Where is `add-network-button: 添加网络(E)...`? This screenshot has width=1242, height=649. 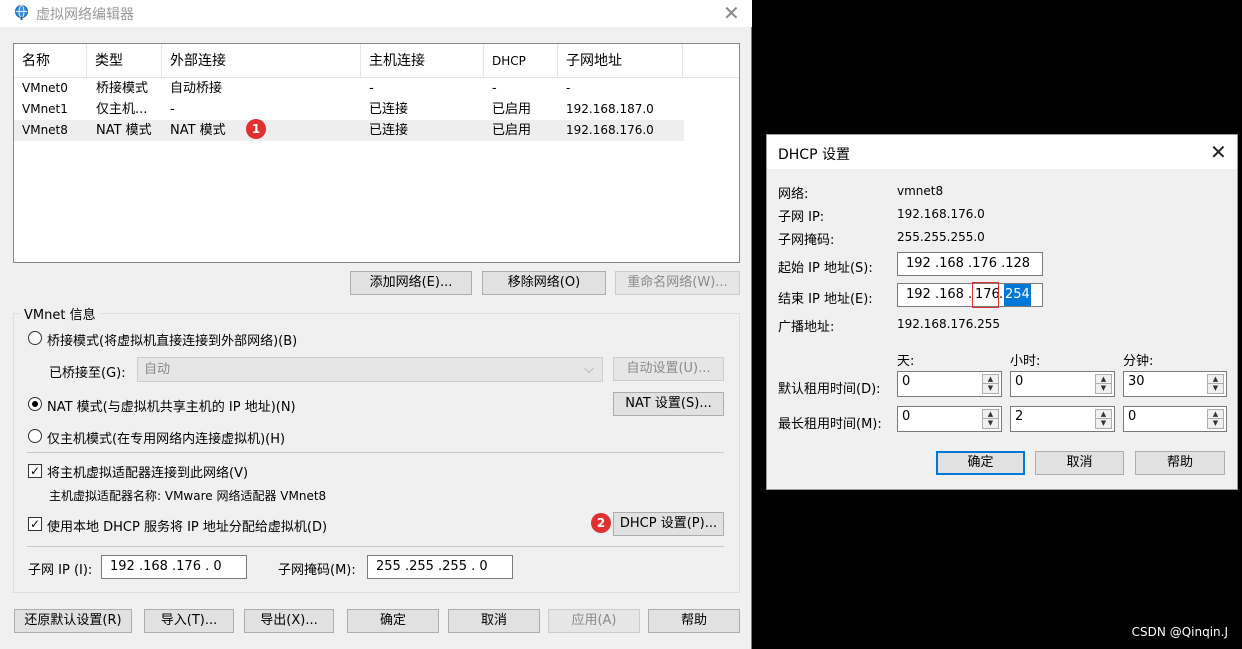
add-network-button: 添加网络(E)... is located at coordinates (411, 283).